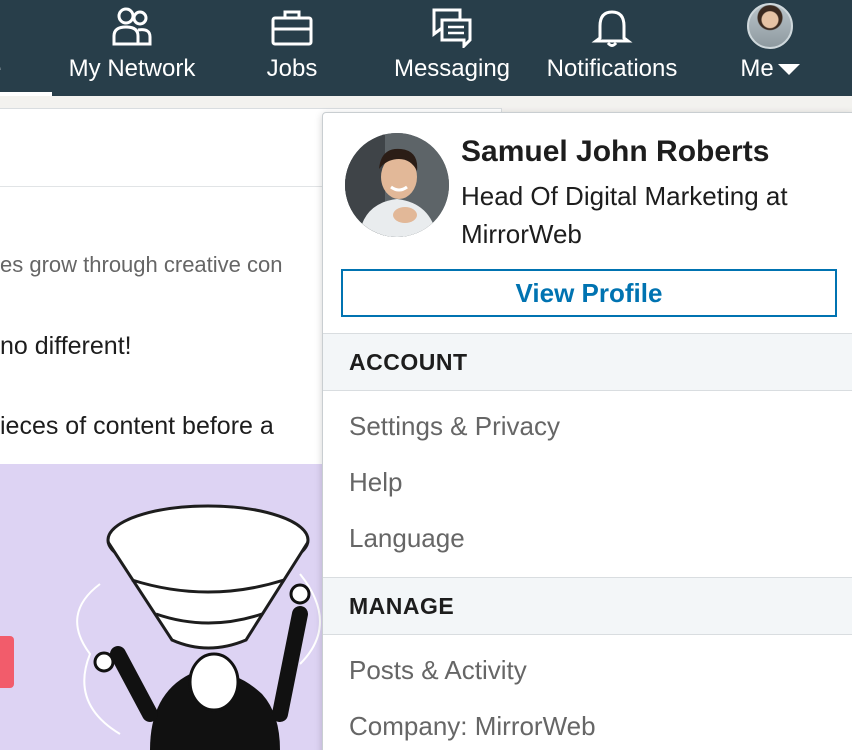  What do you see at coordinates (402, 606) in the screenshot?
I see `manage-section-title: MANAGE` at bounding box center [402, 606].